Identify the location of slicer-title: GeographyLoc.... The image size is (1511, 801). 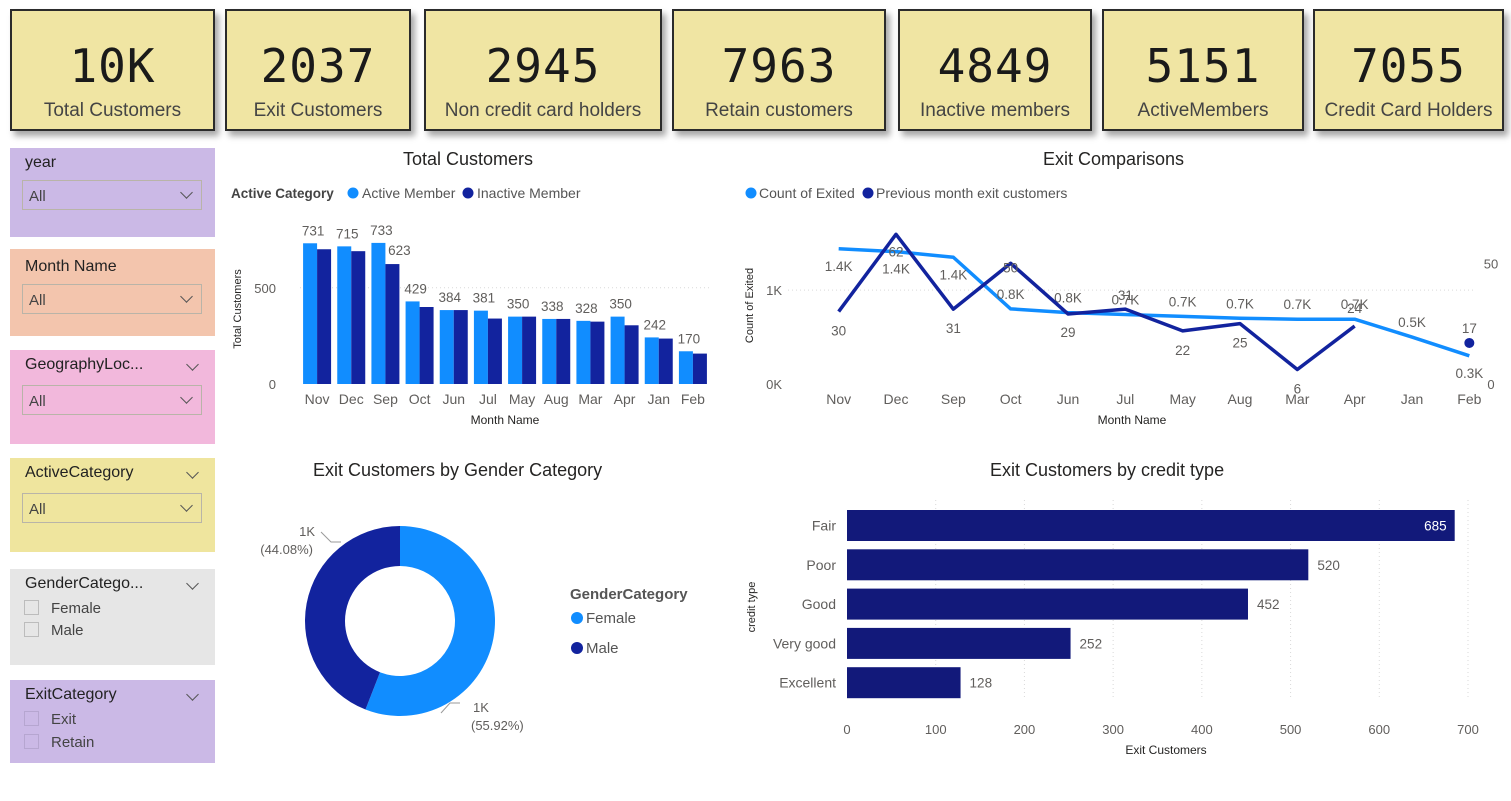
(84, 364).